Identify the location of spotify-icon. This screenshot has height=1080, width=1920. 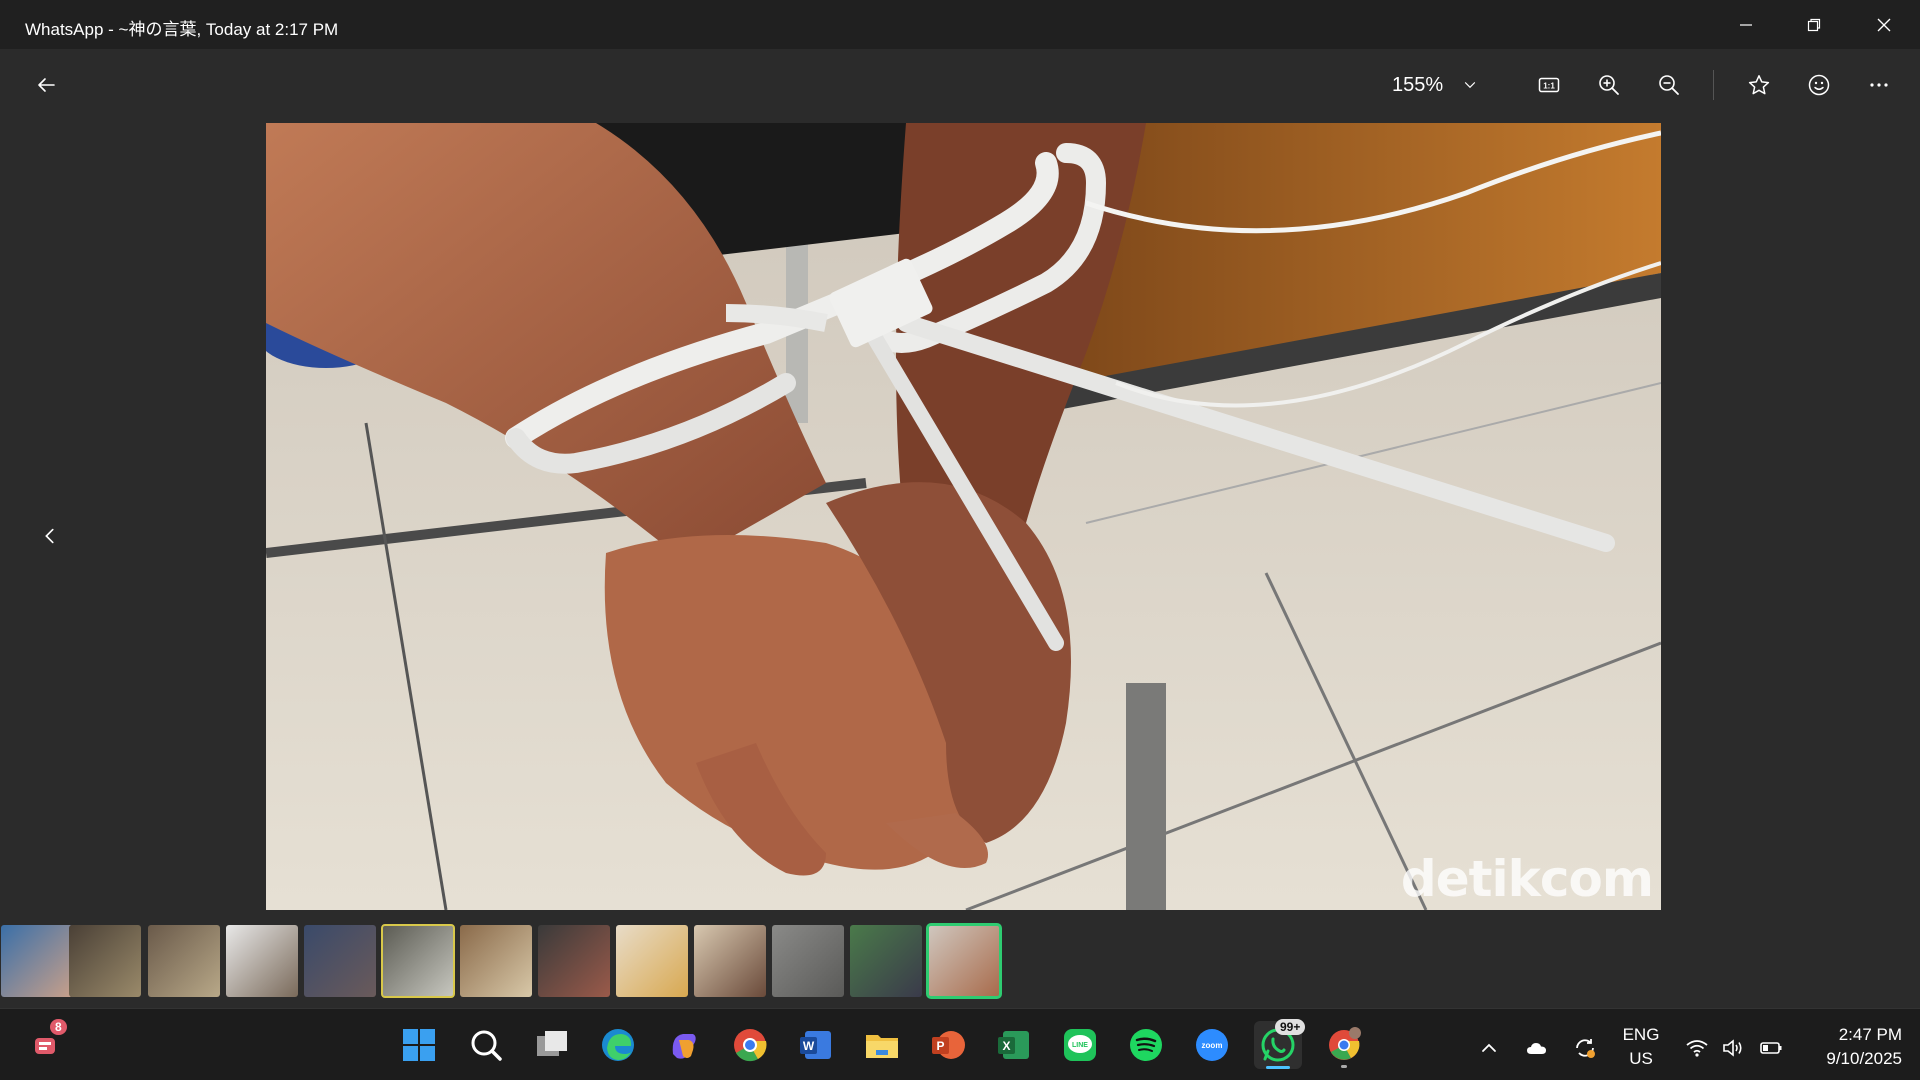
(1146, 1045).